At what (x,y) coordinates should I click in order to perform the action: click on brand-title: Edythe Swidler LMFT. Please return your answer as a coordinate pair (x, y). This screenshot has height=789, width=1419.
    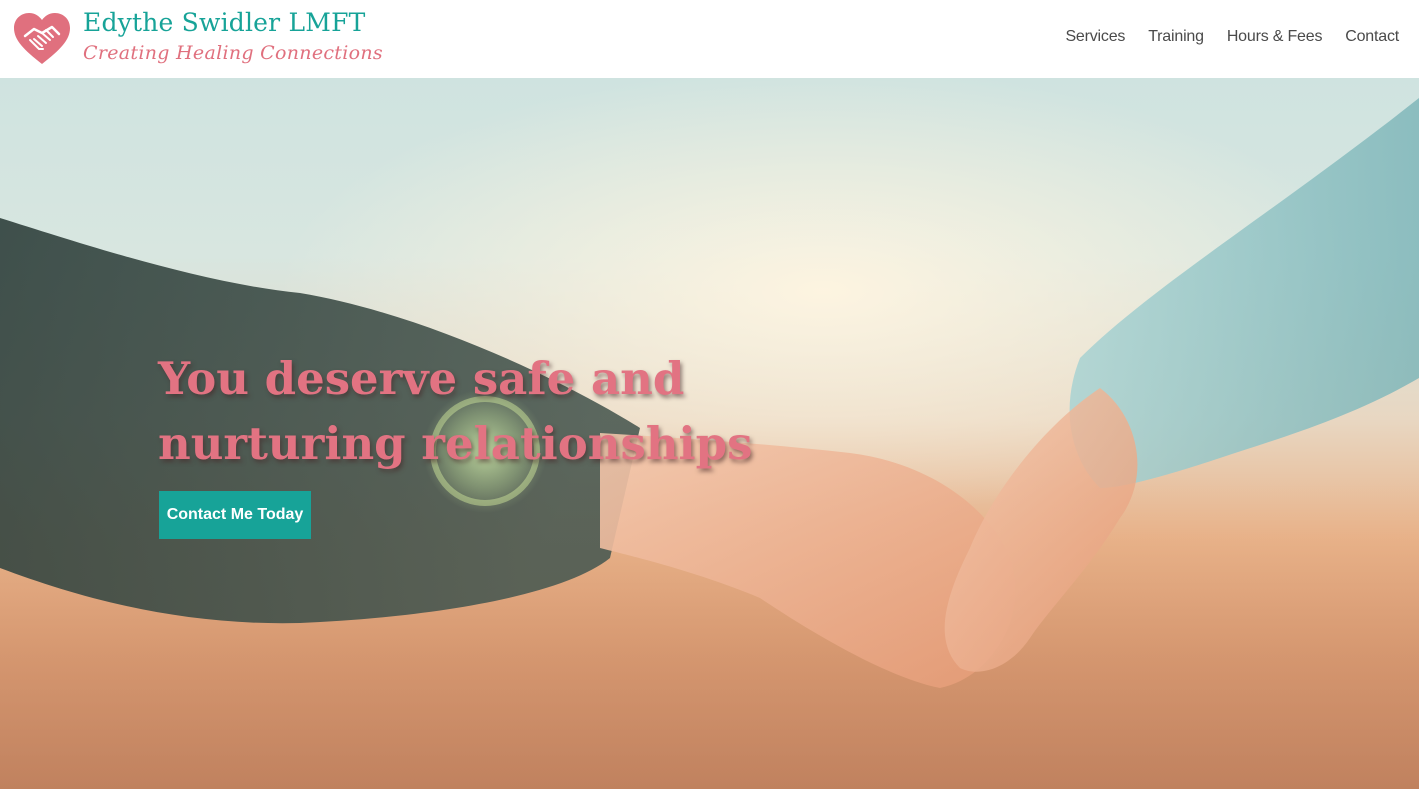
    Looking at the image, I should click on (224, 22).